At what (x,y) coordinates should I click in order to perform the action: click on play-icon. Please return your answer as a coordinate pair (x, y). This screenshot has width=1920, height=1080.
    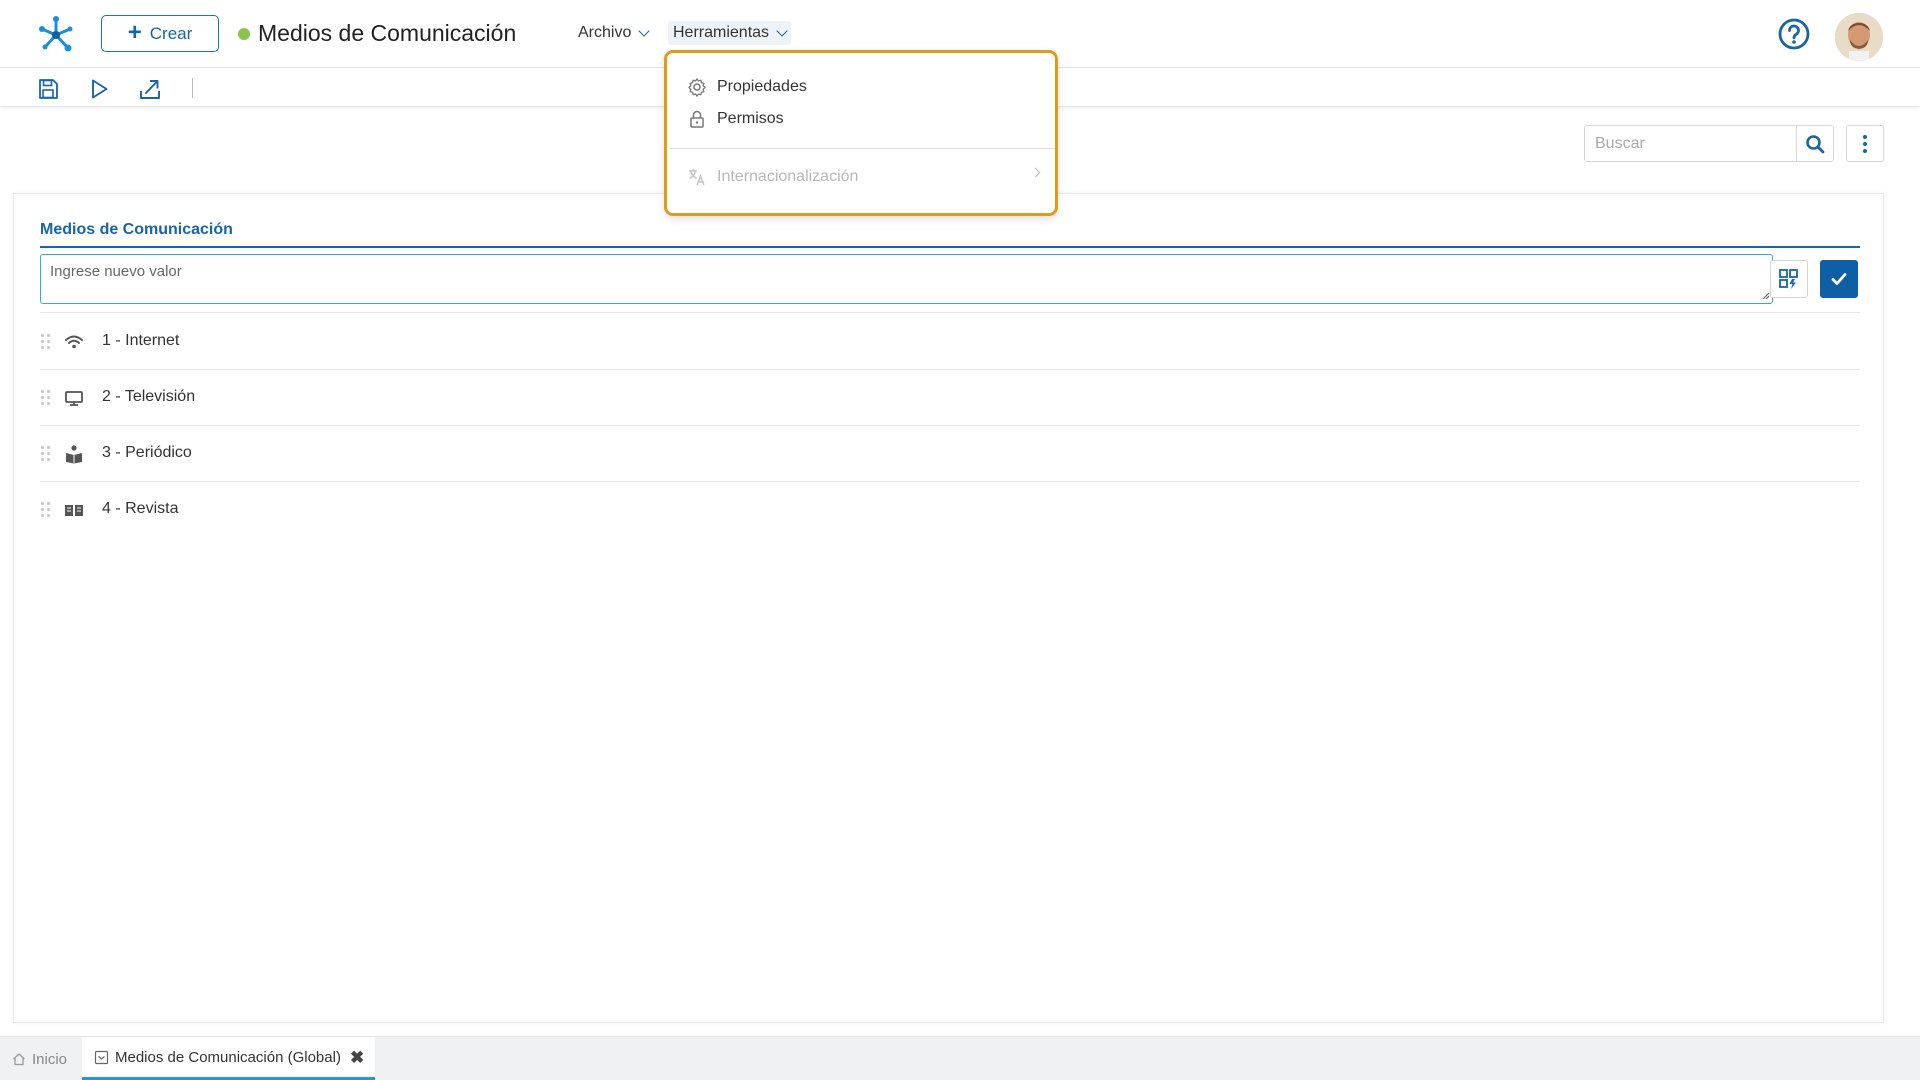
    Looking at the image, I should click on (99, 89).